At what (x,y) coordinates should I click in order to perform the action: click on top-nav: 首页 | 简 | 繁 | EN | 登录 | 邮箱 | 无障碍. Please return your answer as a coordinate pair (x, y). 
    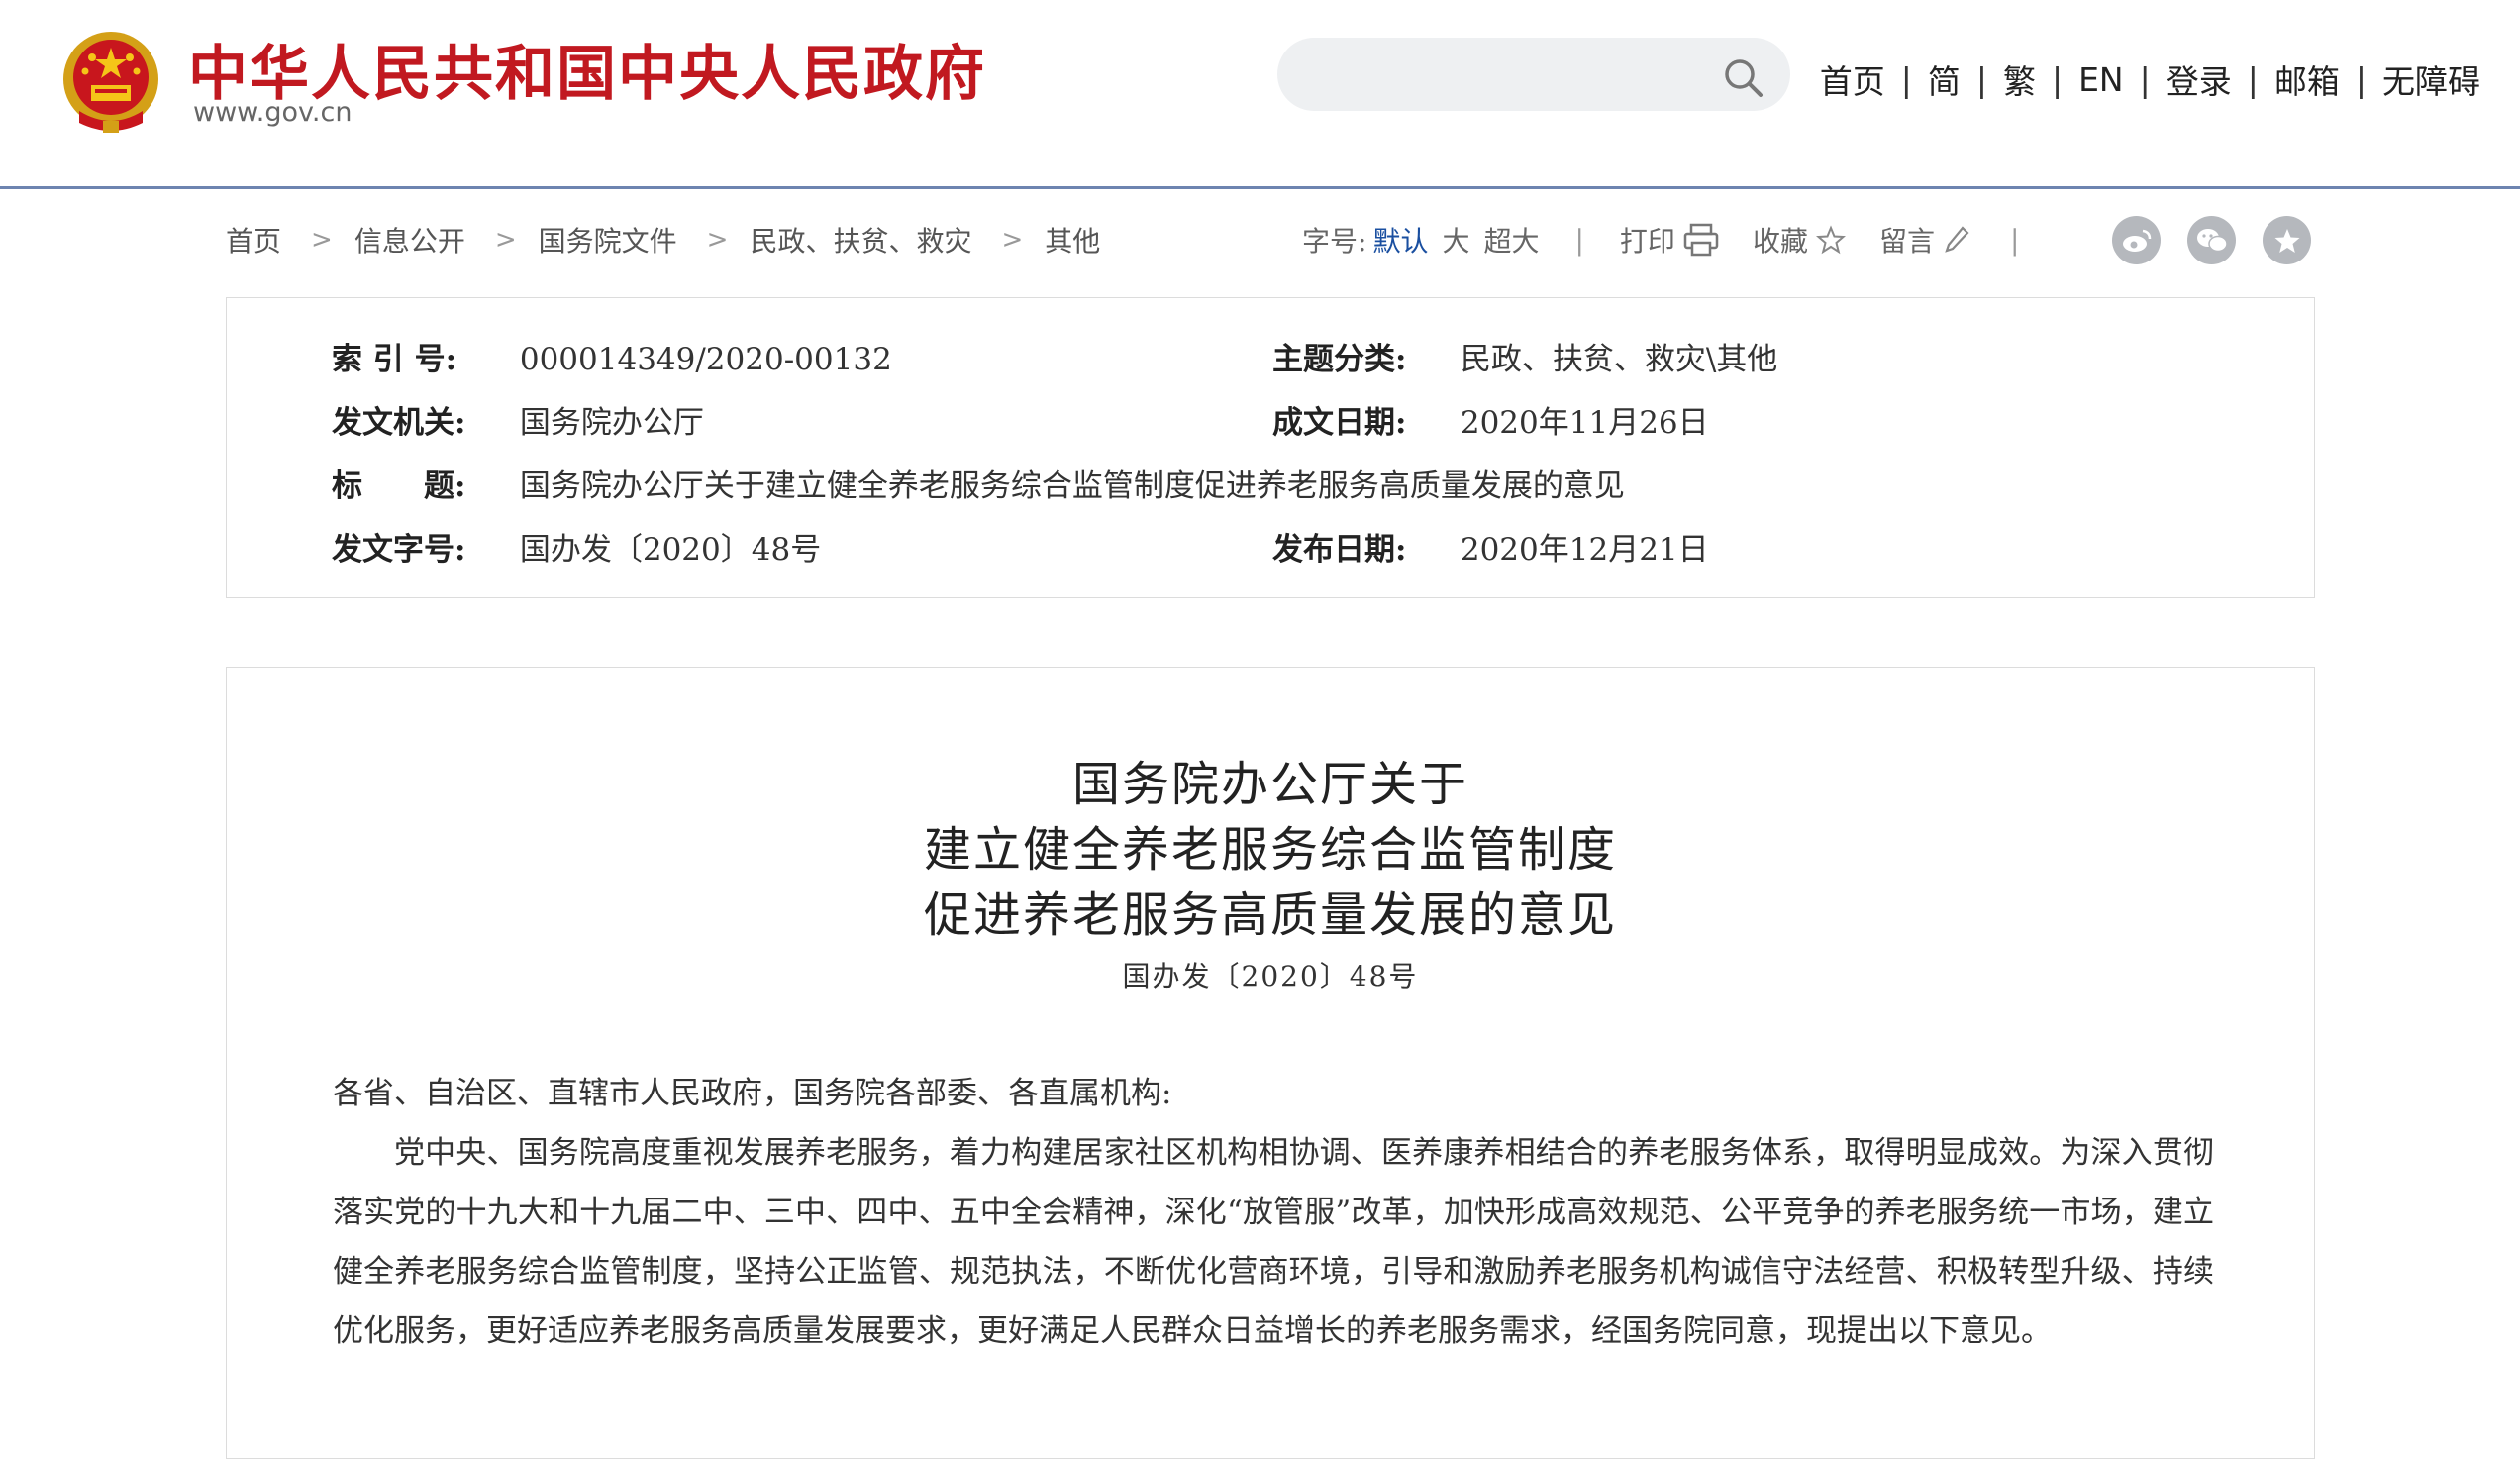
    Looking at the image, I should click on (2150, 79).